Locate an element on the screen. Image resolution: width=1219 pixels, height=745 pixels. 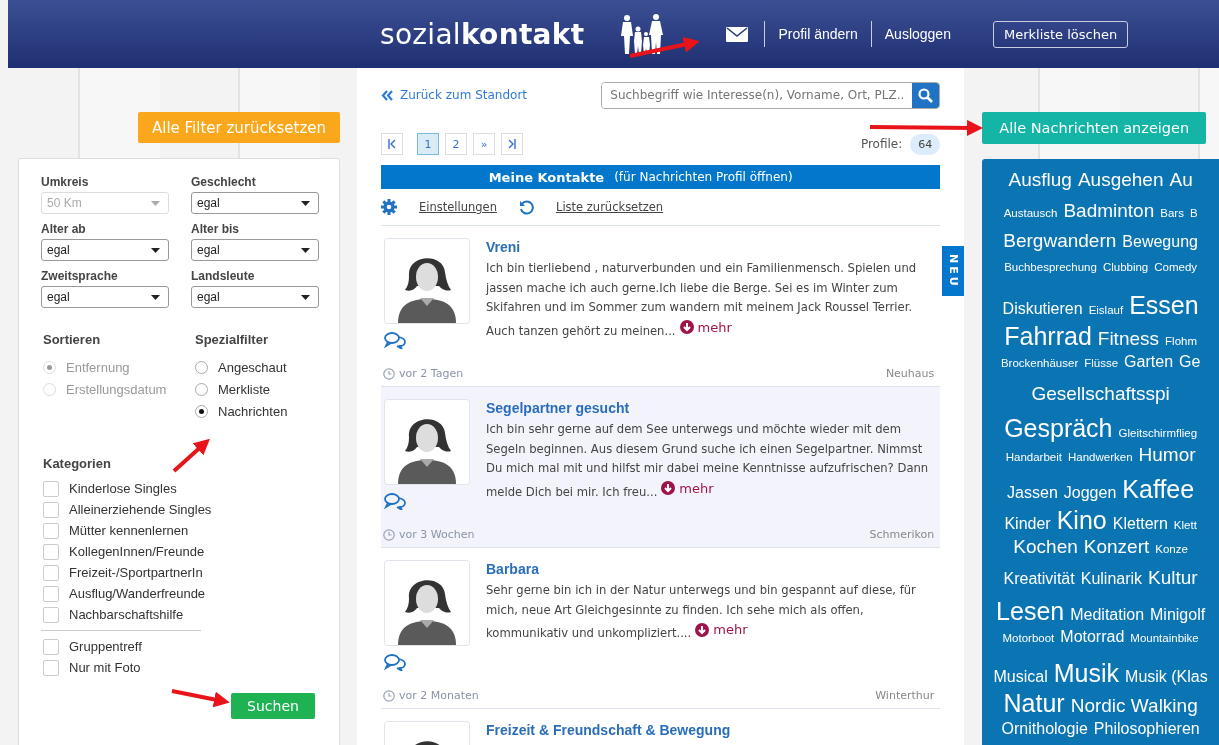
site-logo: sozialkontakt is located at coordinates (482, 34).